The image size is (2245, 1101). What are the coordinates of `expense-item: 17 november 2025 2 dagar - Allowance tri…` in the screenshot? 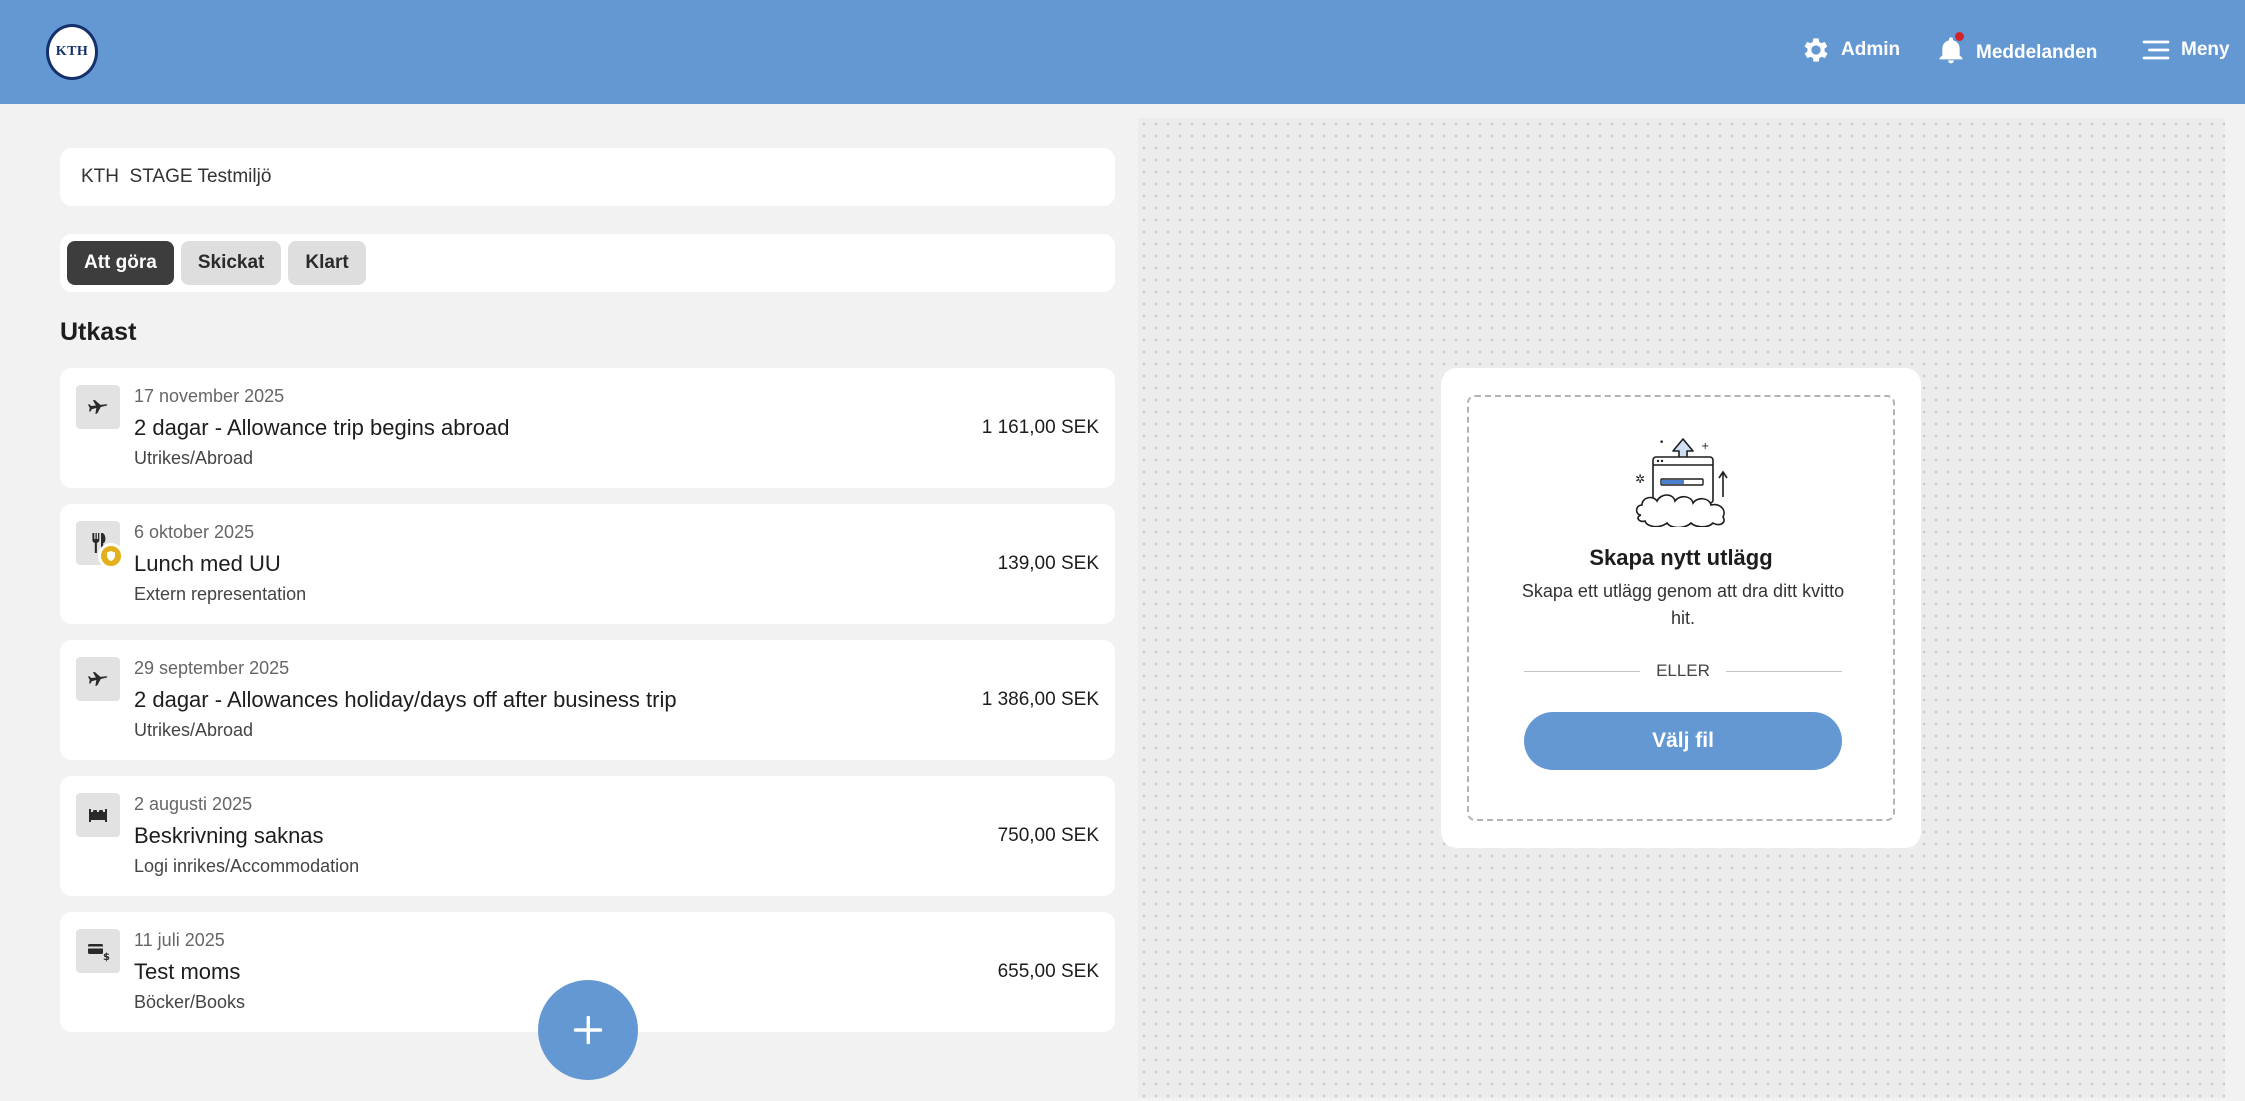 It's located at (587, 428).